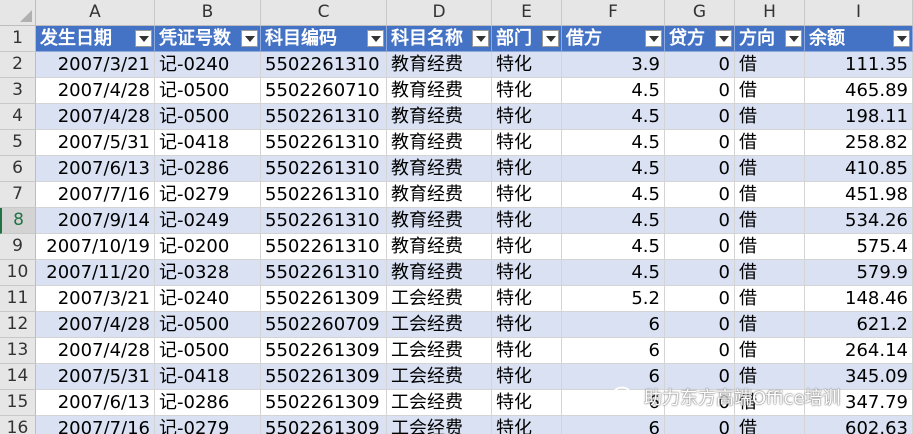 The width and height of the screenshot is (913, 434). I want to click on header-cell-code: 科目编码, so click(324, 39).